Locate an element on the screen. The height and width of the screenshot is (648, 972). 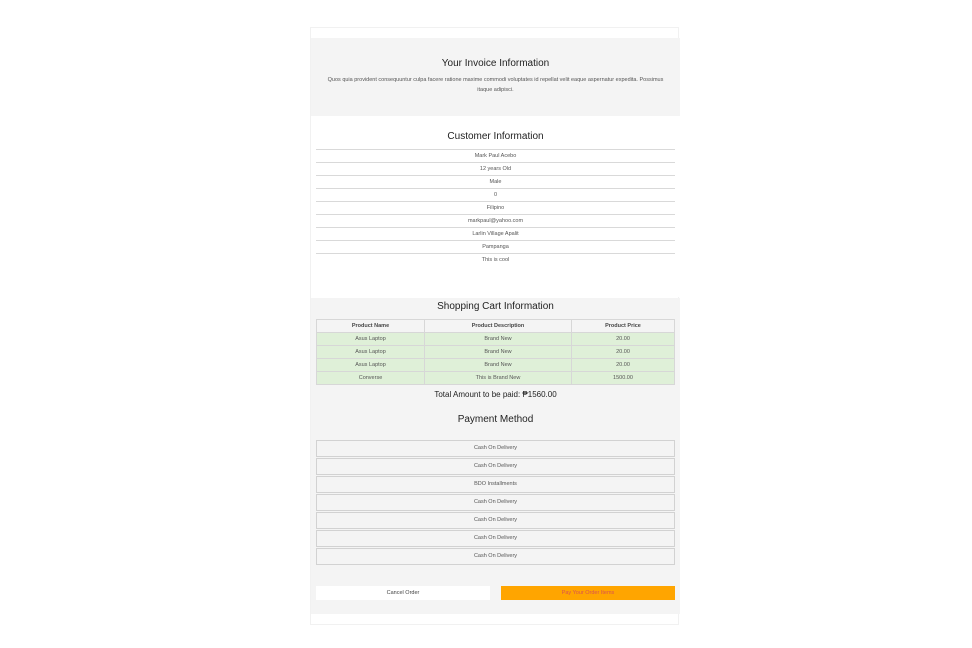
table-row: Converse This is Brand New 1500.00 is located at coordinates (495, 378).